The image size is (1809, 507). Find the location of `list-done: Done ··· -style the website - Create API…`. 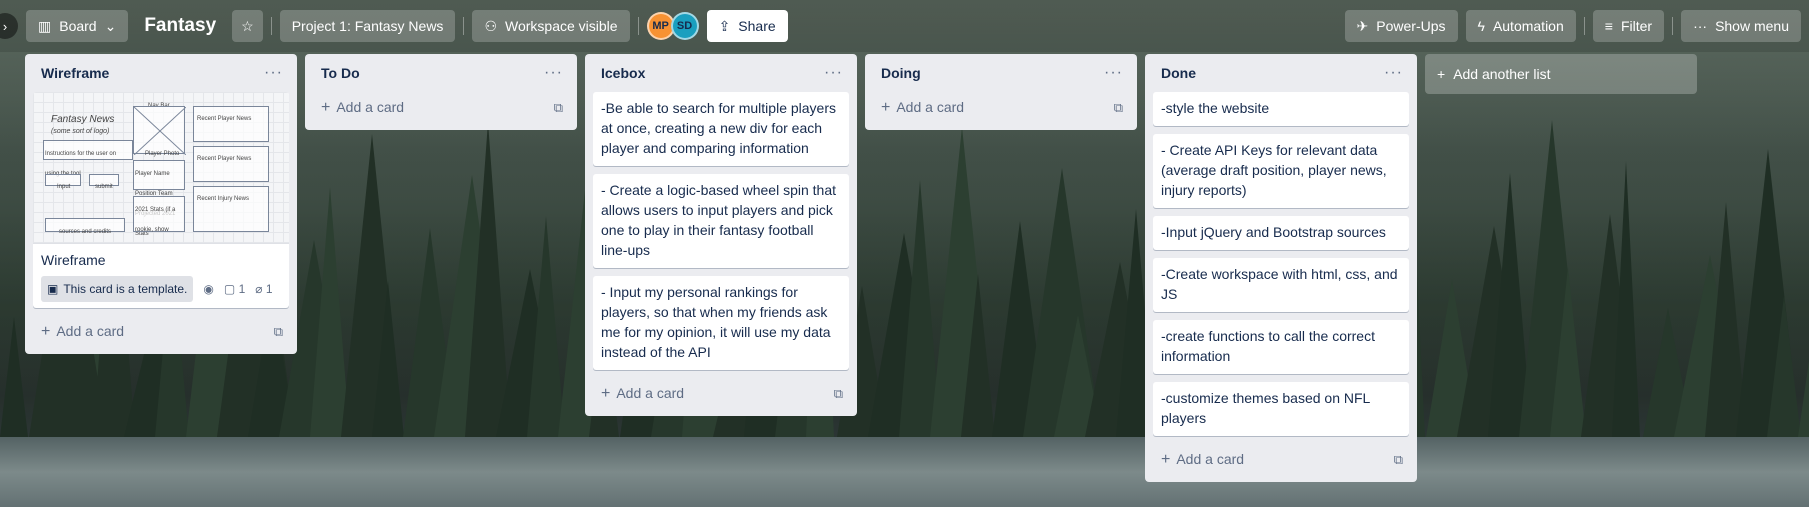

list-done: Done ··· -style the website - Create API… is located at coordinates (1281, 268).